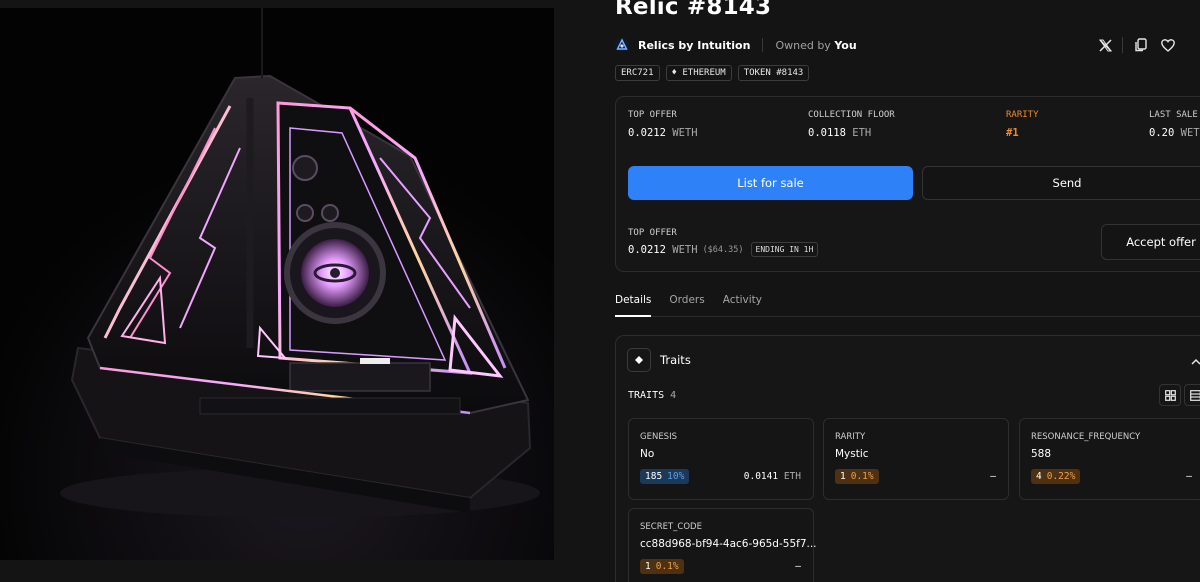 This screenshot has width=1200, height=582. I want to click on offer-ending-badge: ENDING IN 1H, so click(784, 249).